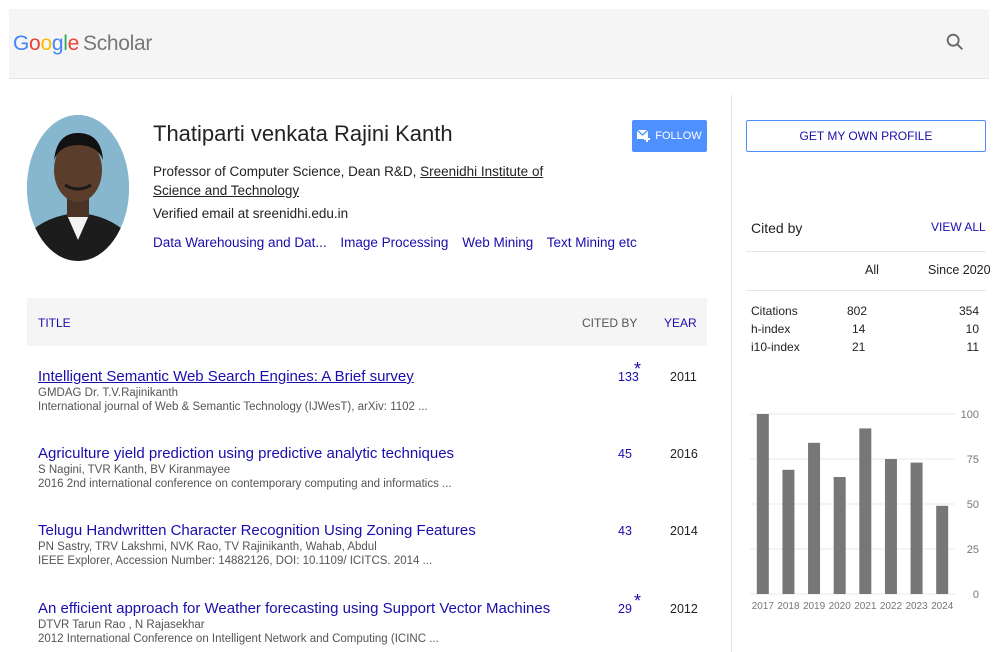  Describe the element at coordinates (762, 504) in the screenshot. I see `chart-bar-2017` at that location.